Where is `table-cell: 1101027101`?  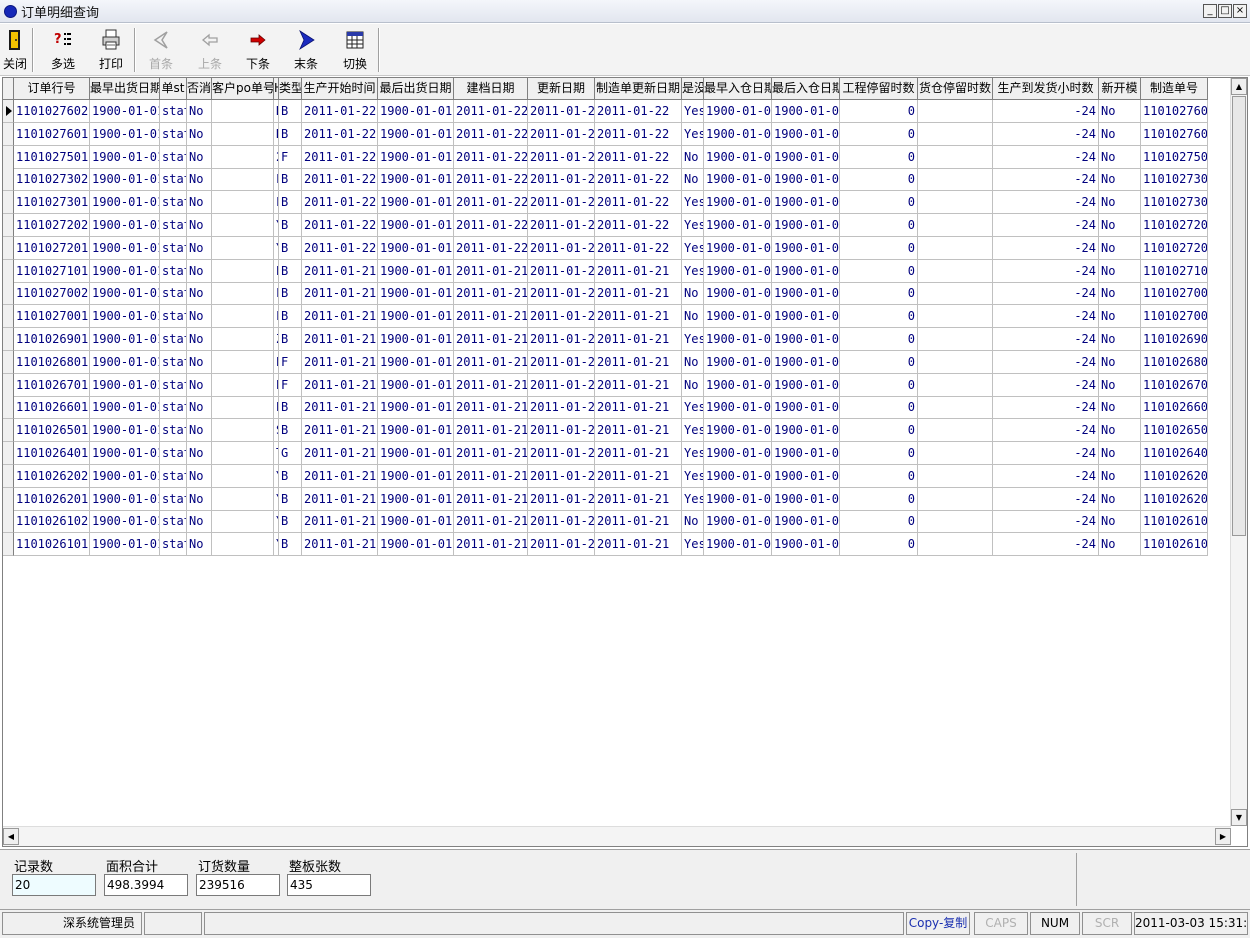 table-cell: 1101027101 is located at coordinates (1174, 271).